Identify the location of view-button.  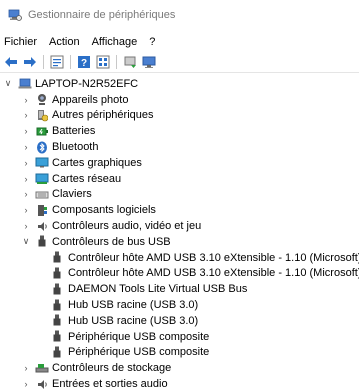
(103, 62).